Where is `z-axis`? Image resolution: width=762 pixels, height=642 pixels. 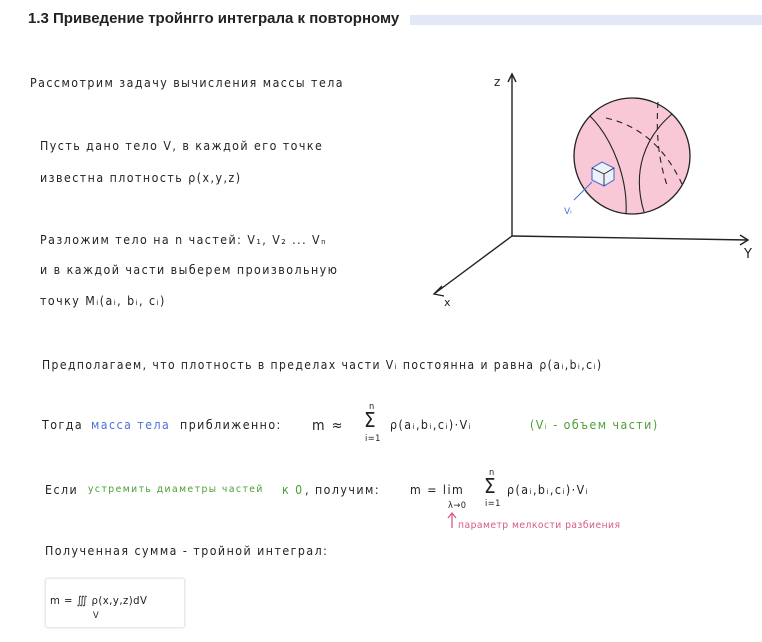
z-axis is located at coordinates (512, 154).